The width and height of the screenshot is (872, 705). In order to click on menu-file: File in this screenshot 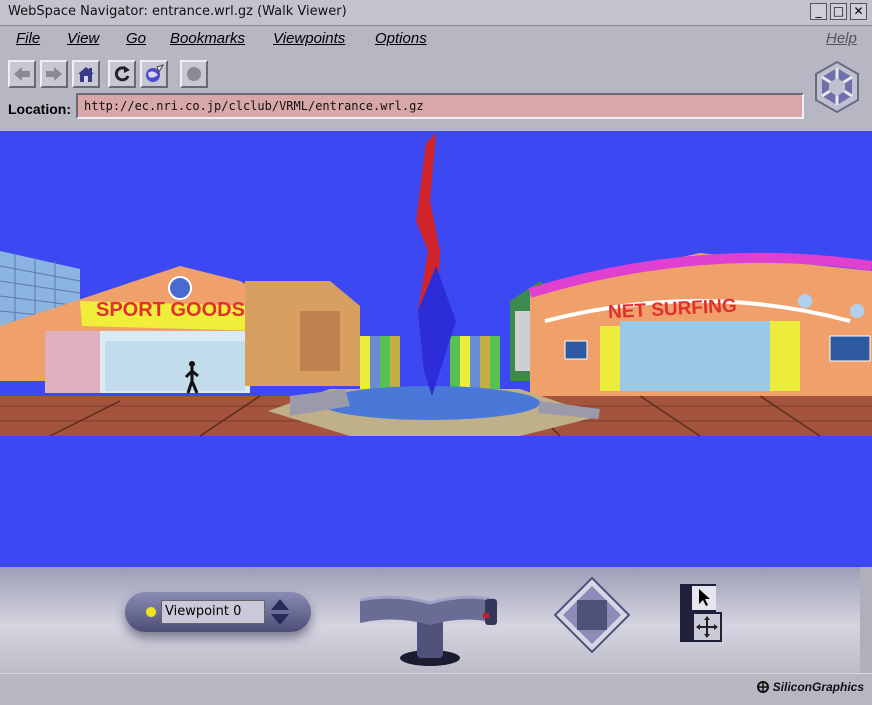, I will do `click(28, 38)`.